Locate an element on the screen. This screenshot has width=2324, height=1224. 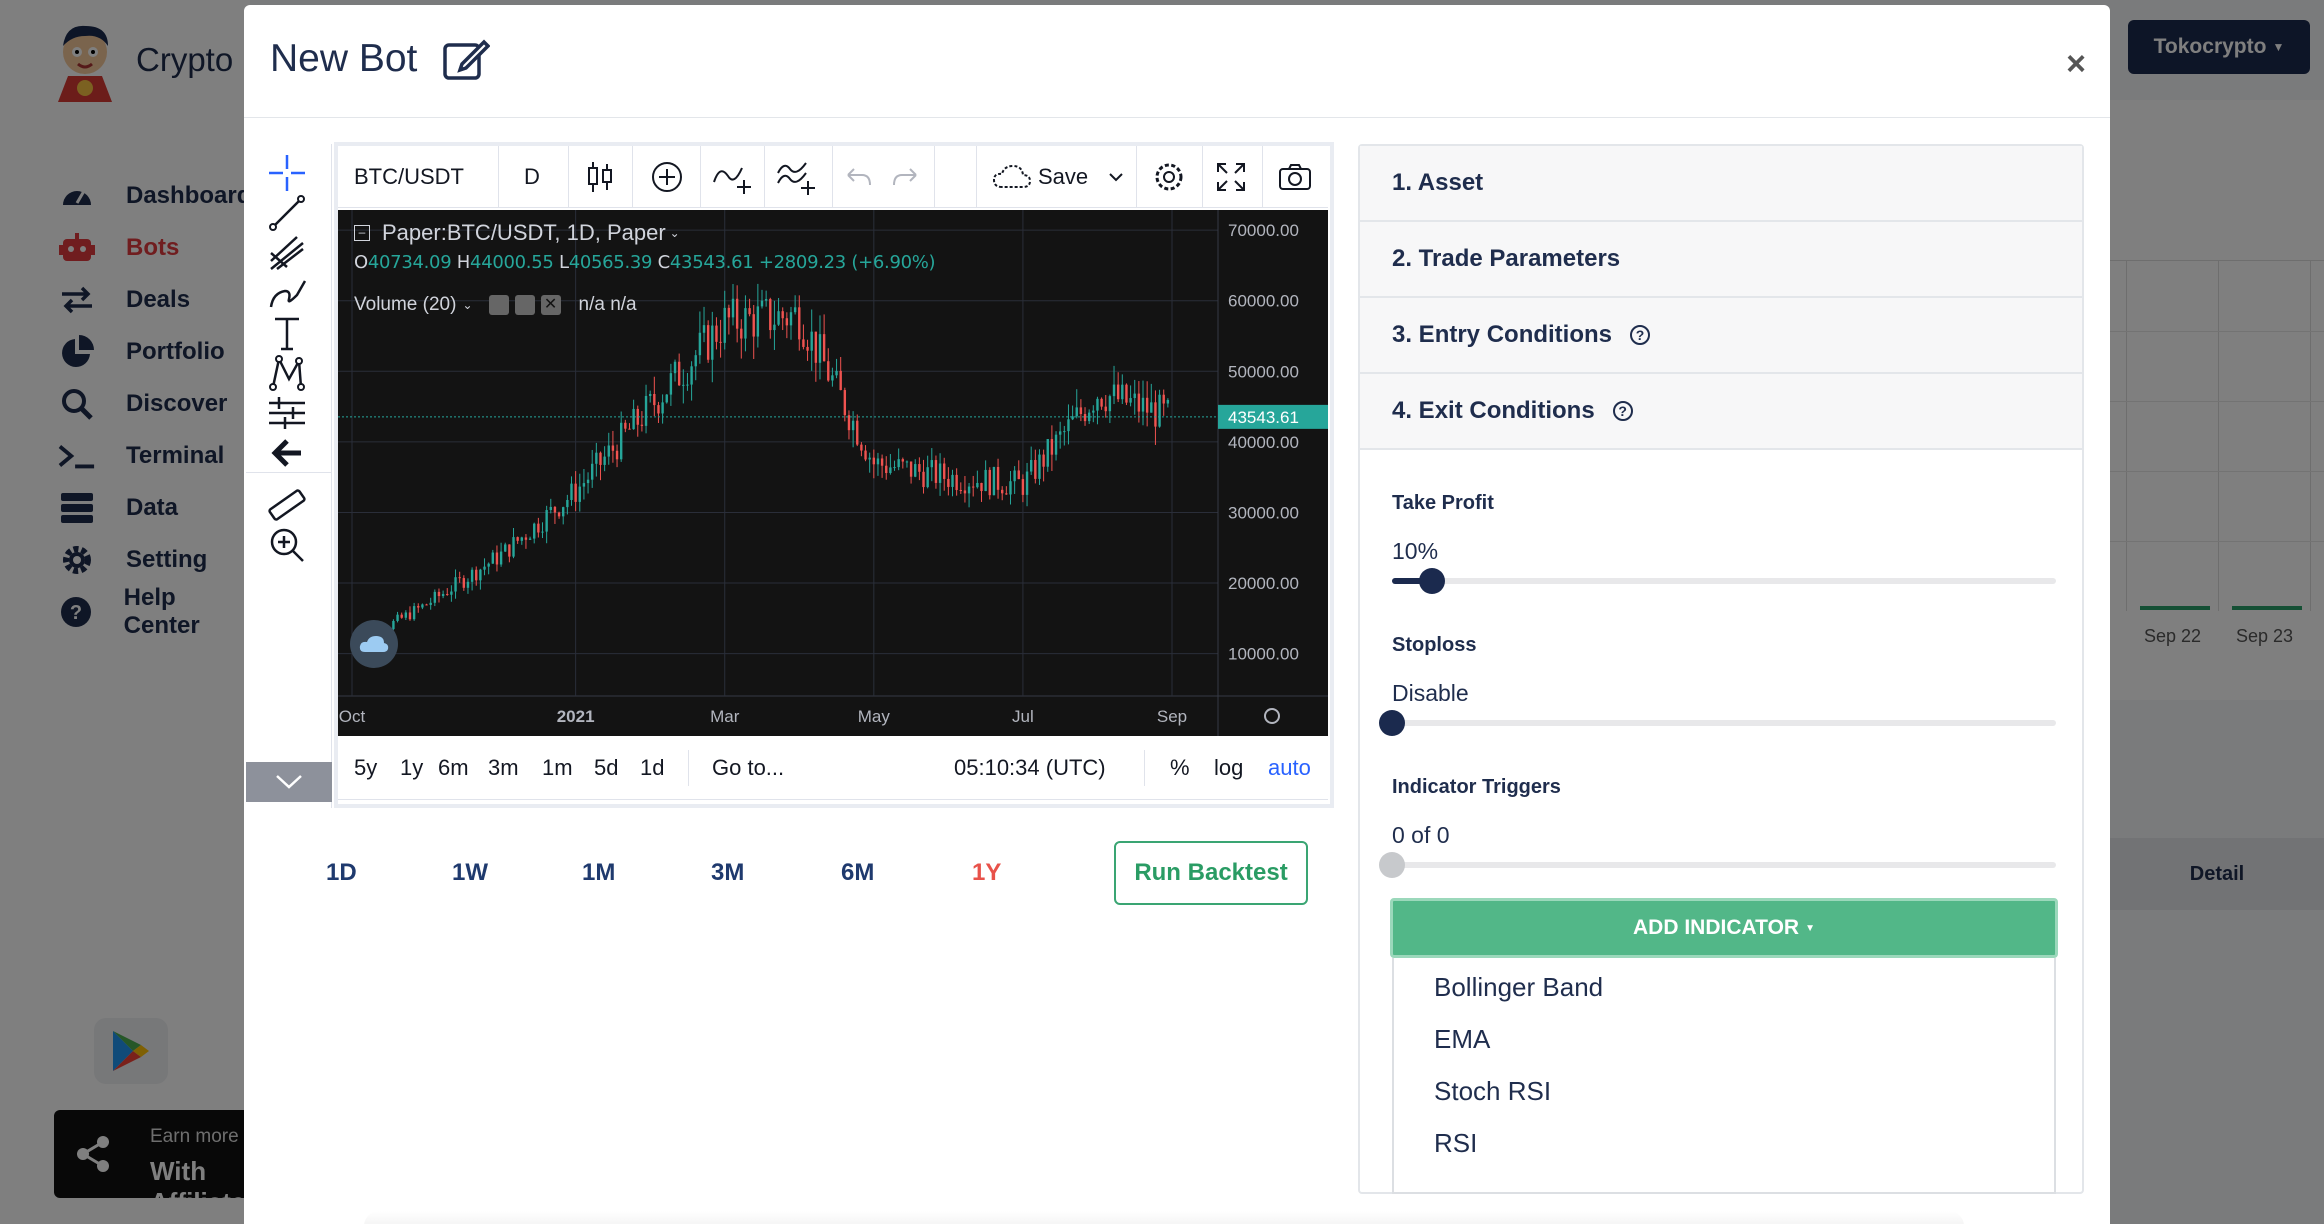
log-scale-toggle: log is located at coordinates (1228, 768).